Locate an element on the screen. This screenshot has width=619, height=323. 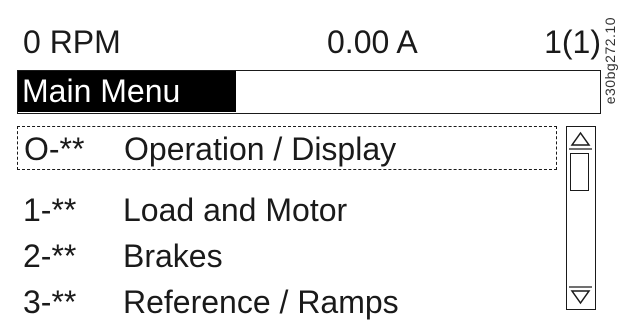
active-setup-indicator: 1(1) is located at coordinates (572, 42).